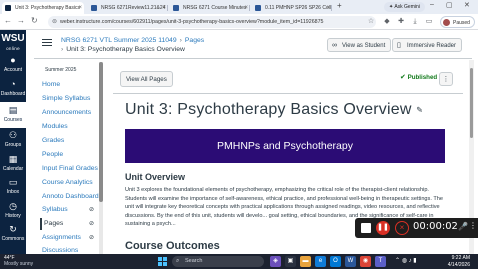 This screenshot has width=478, height=269. I want to click on taskbar-search-input: ⌕ Search, so click(218, 261).